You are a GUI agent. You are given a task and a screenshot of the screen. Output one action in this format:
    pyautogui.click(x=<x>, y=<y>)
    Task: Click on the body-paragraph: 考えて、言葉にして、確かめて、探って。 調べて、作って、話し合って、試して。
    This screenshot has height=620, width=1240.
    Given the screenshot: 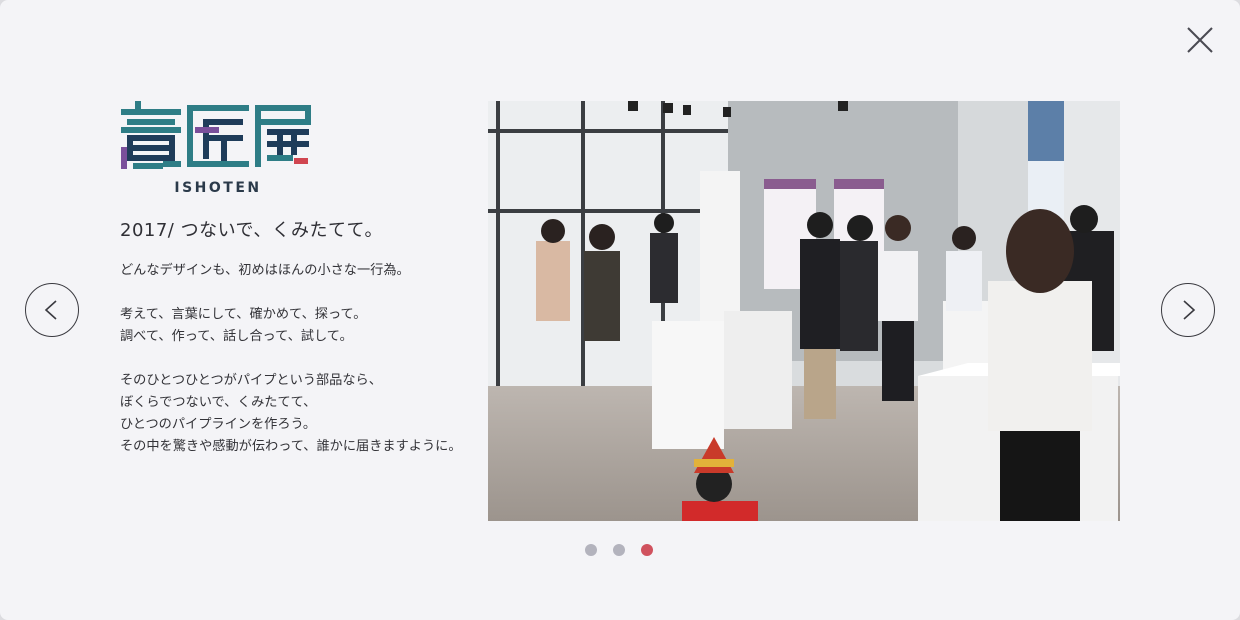 What is the action you would take?
    pyautogui.click(x=243, y=325)
    